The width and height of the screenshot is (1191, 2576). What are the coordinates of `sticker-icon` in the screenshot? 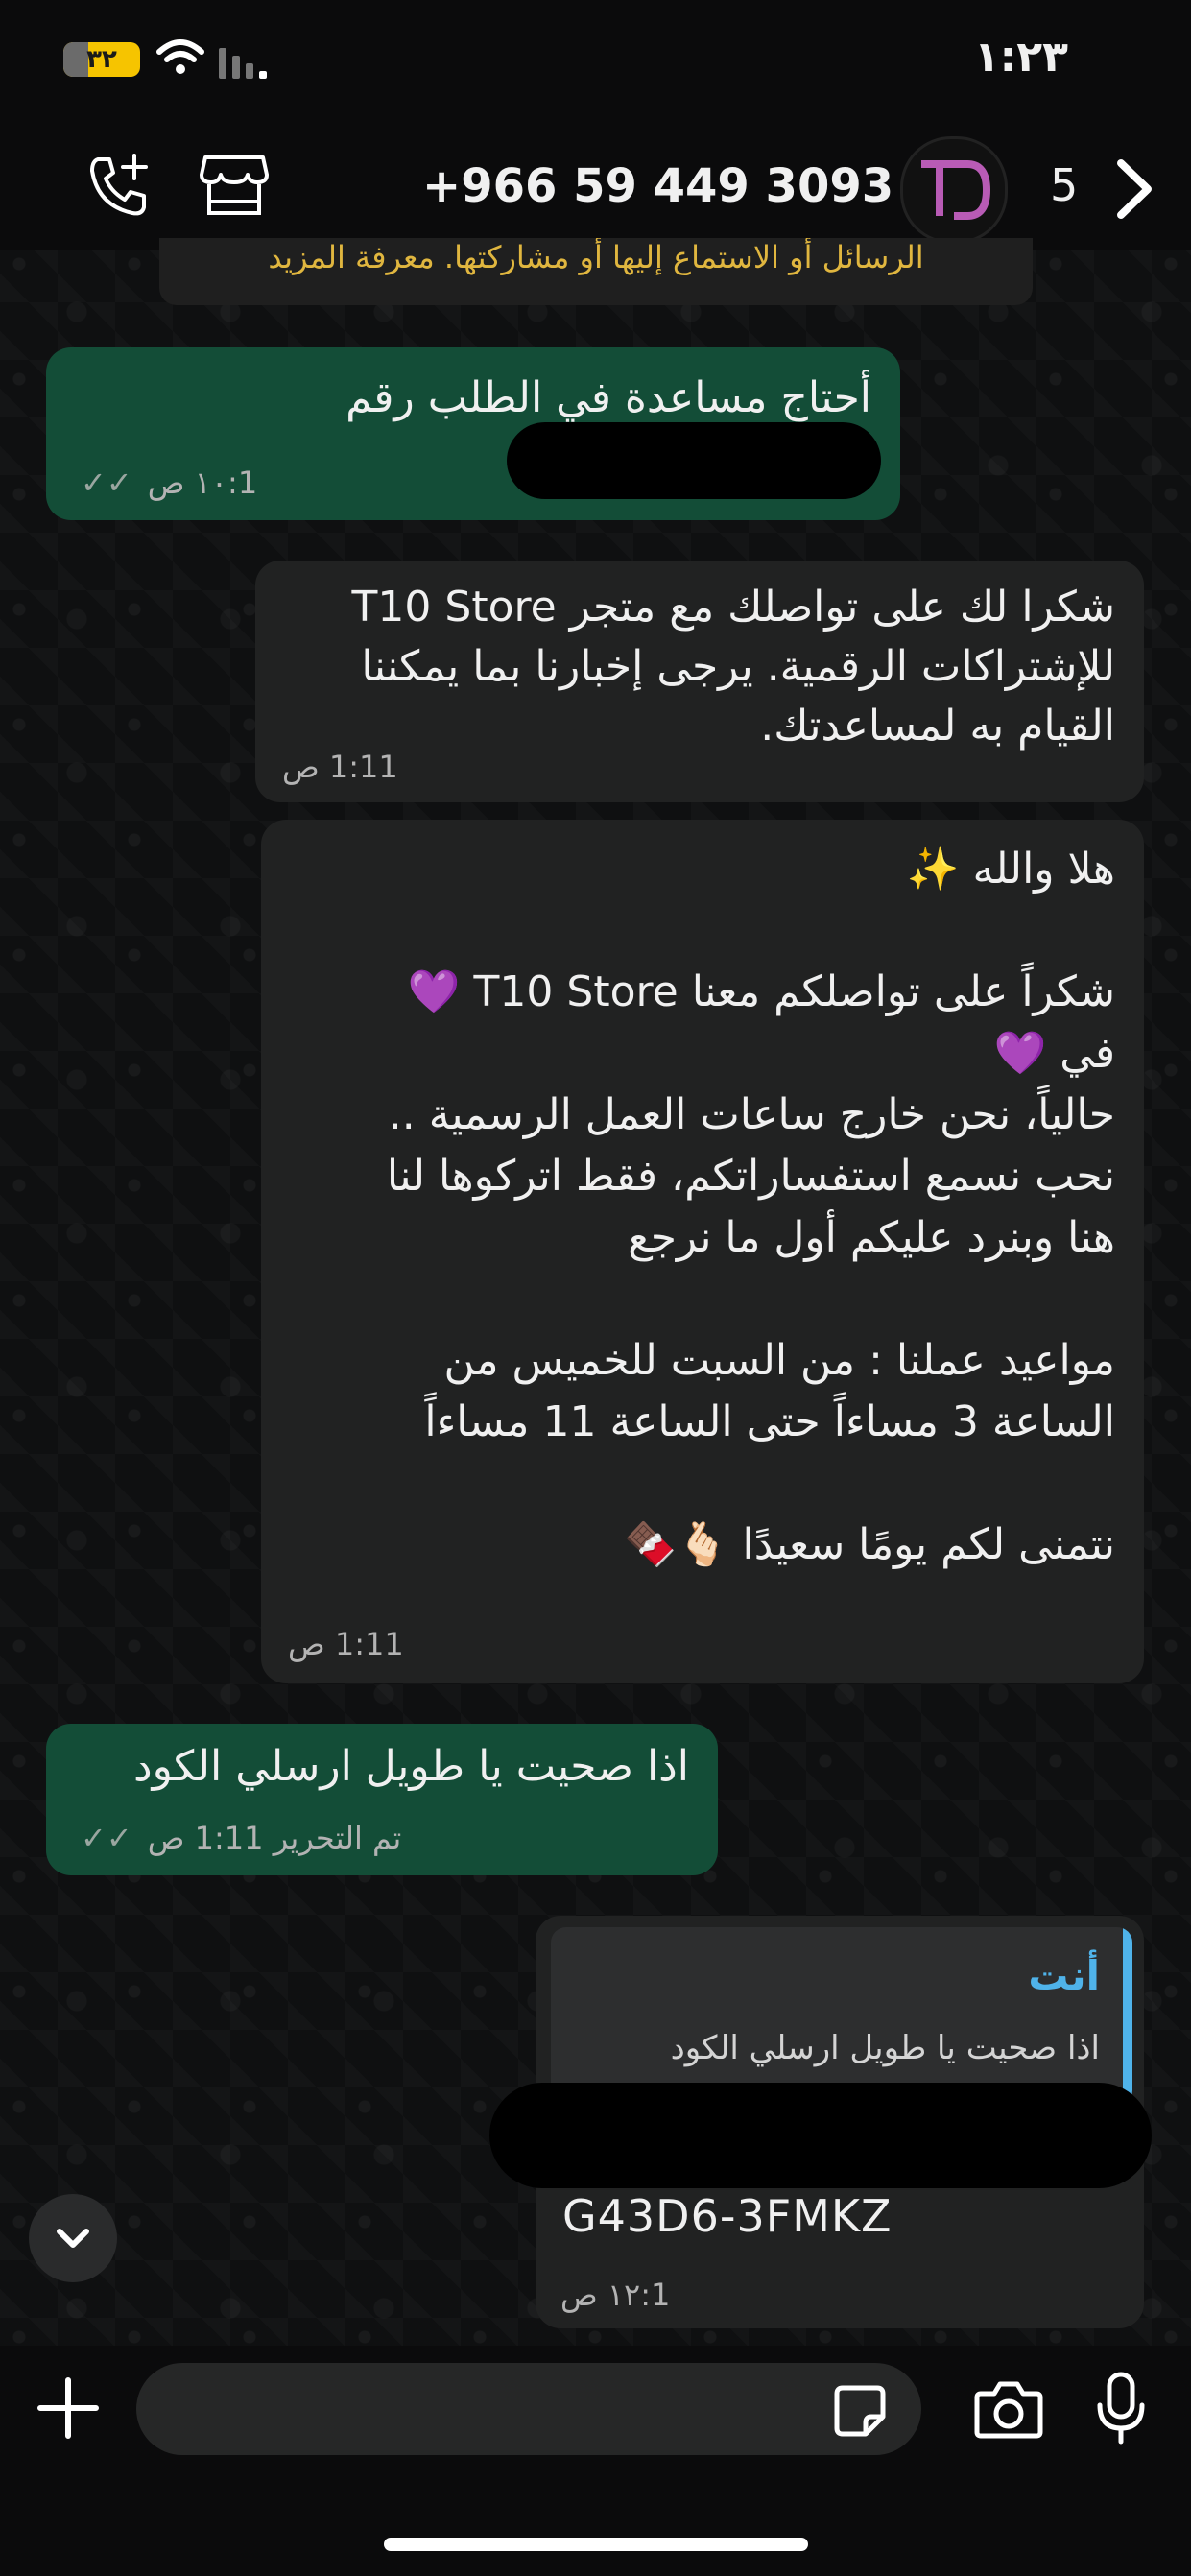 It's located at (860, 2413).